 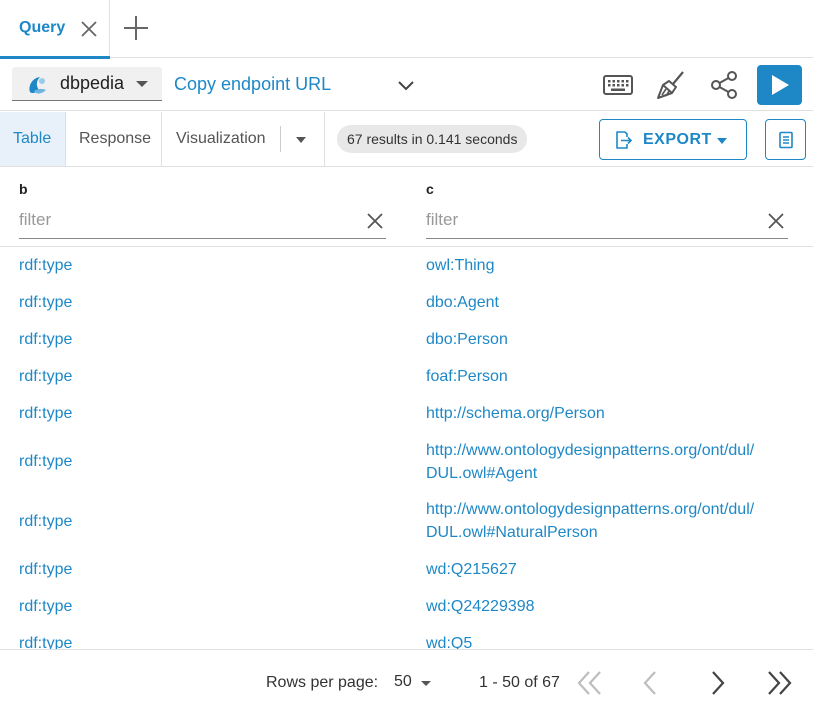 I want to click on table-cell-c: dbo:Agent, so click(x=462, y=302).